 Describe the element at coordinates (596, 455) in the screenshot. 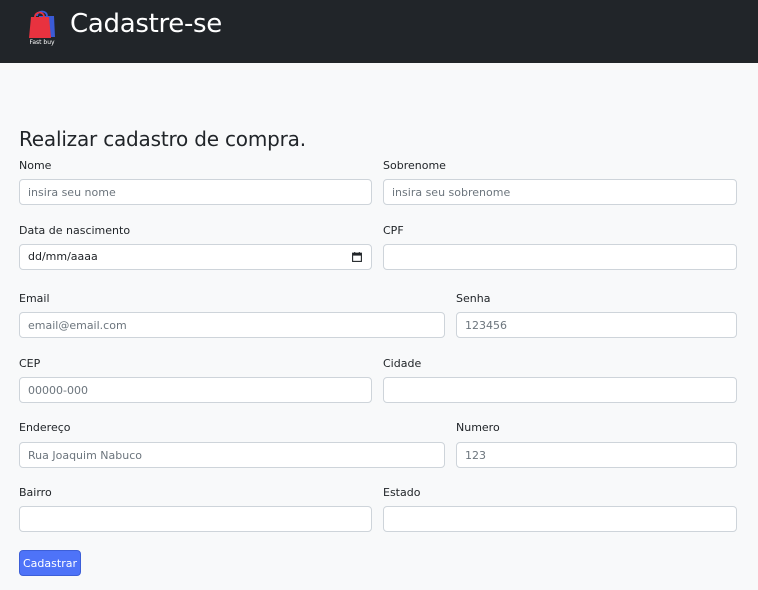

I see `numero-input` at that location.